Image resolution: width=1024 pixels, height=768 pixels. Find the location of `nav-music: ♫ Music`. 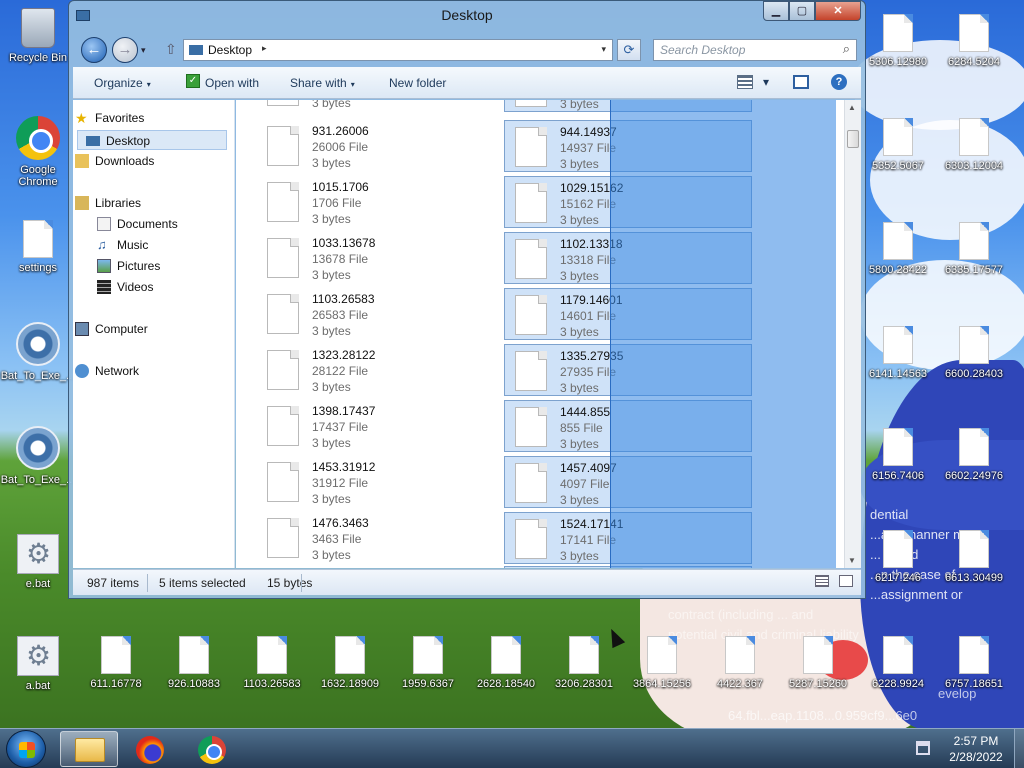

nav-music: ♫ Music is located at coordinates (122, 245).